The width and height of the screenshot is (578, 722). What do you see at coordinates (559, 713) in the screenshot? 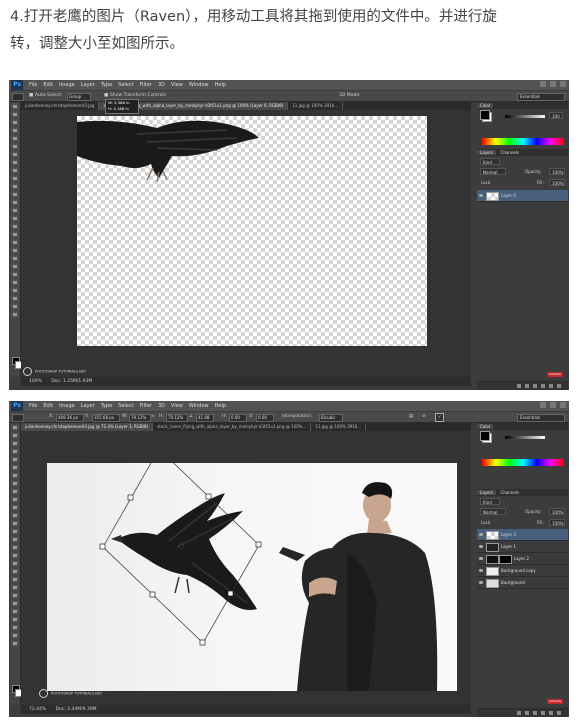
I see `delete-layer-icon` at bounding box center [559, 713].